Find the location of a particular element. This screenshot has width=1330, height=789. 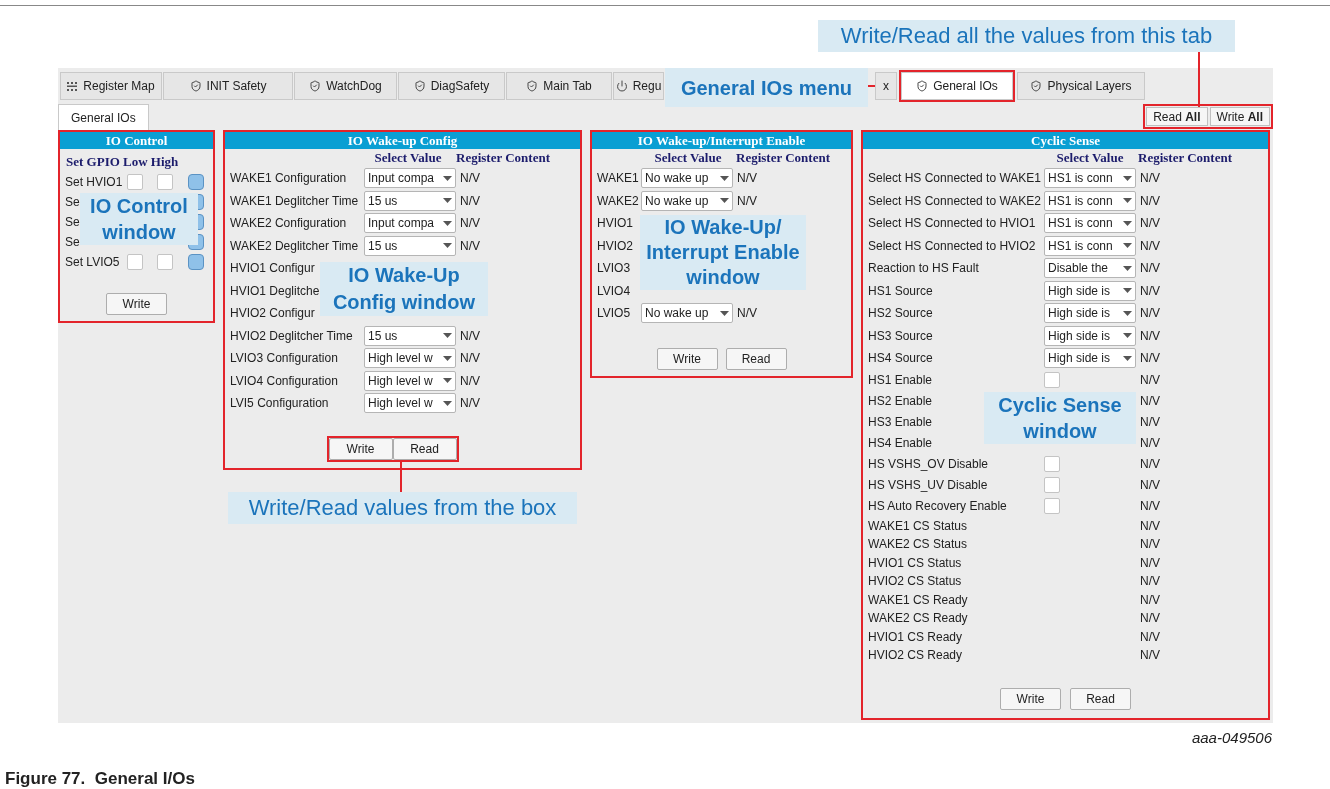

tab: DiagSafety is located at coordinates (451, 86).